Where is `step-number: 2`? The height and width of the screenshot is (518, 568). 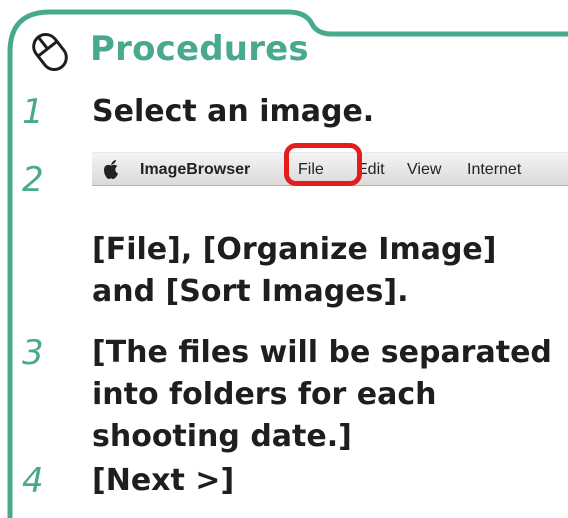 step-number: 2 is located at coordinates (33, 180).